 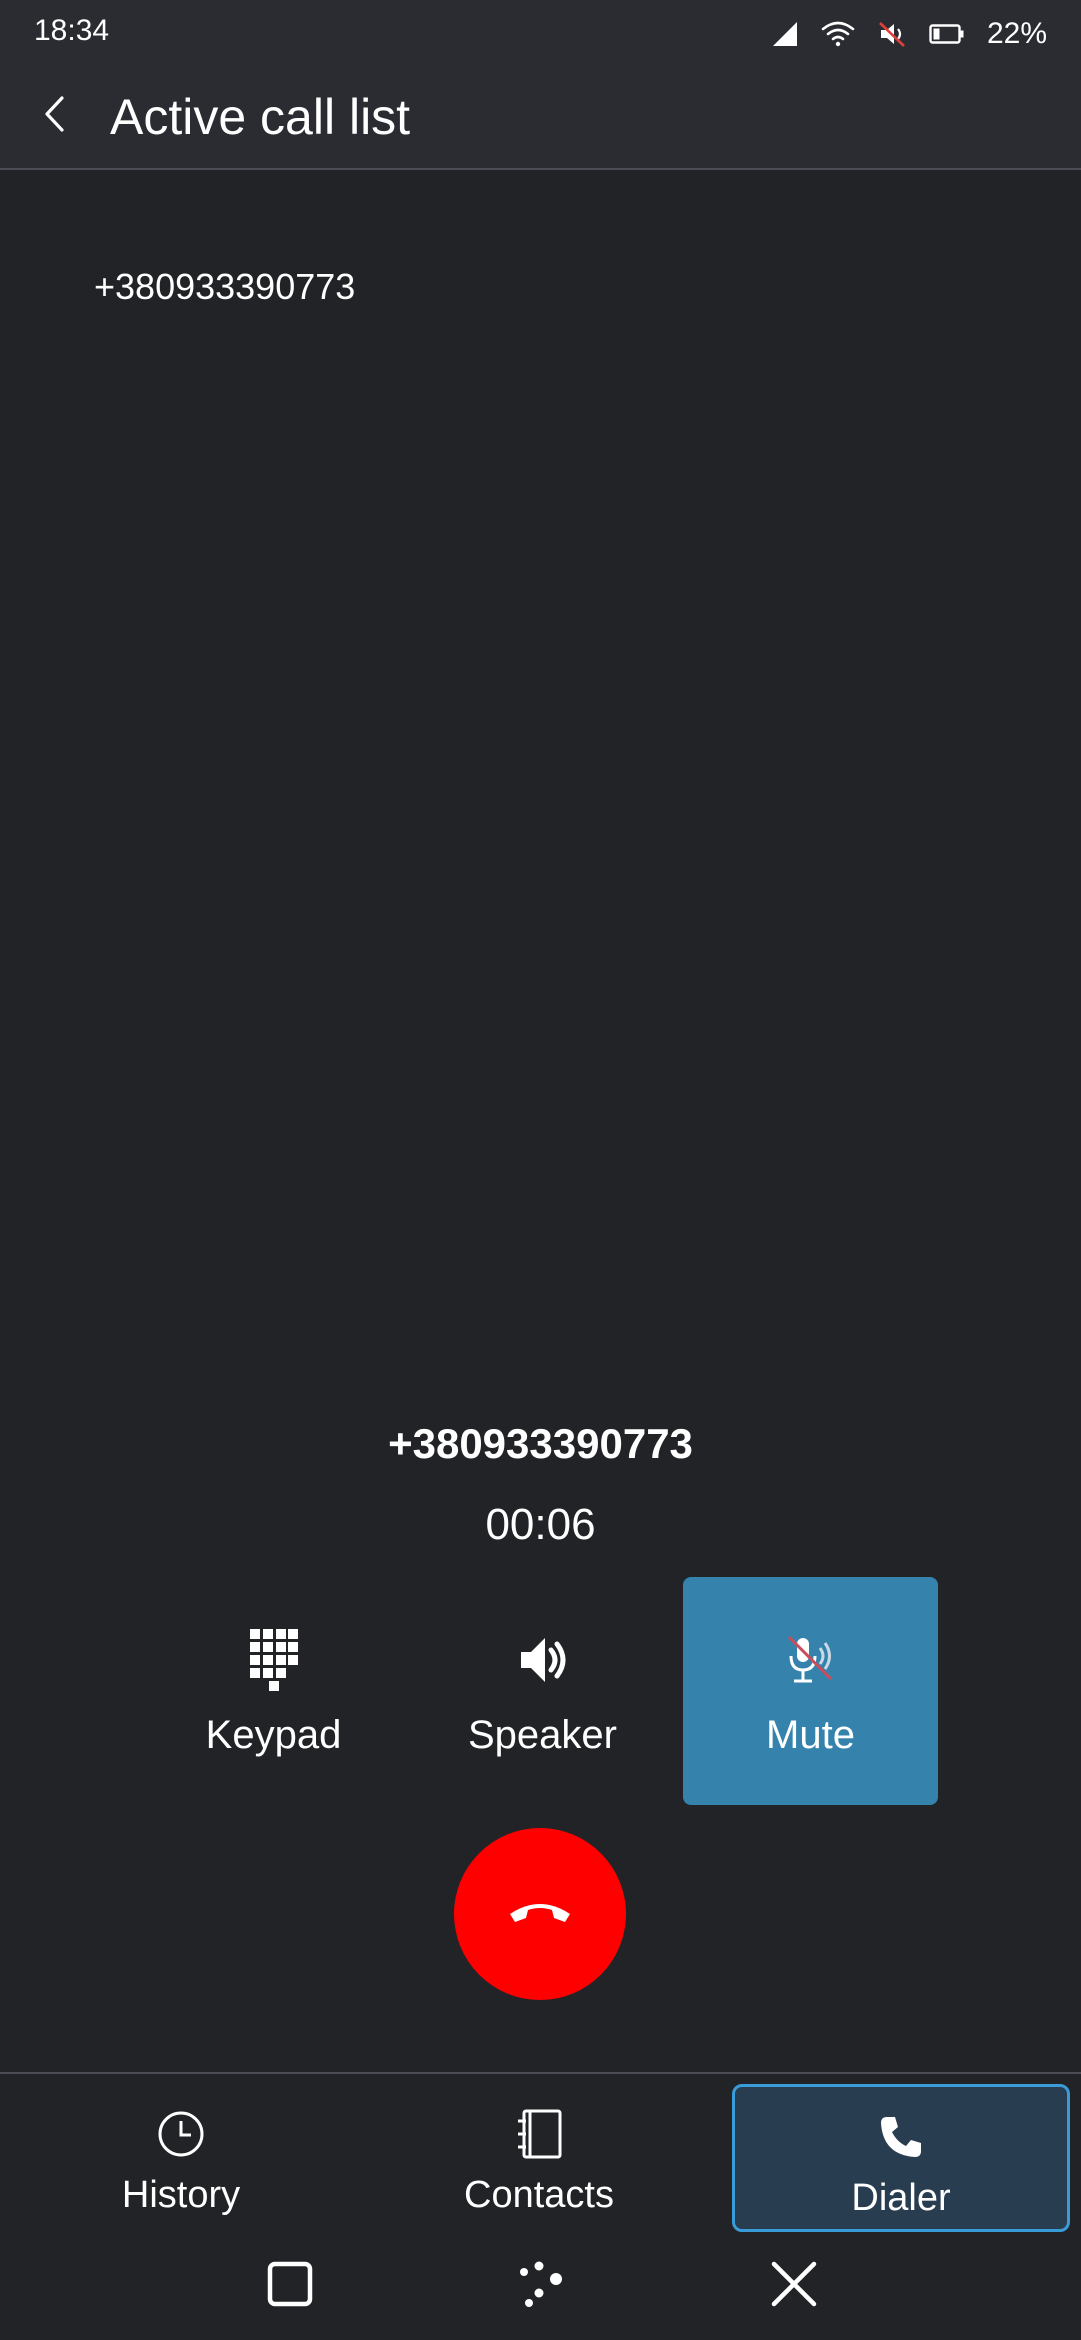 I want to click on speaker-label: Speaker, so click(x=542, y=1735).